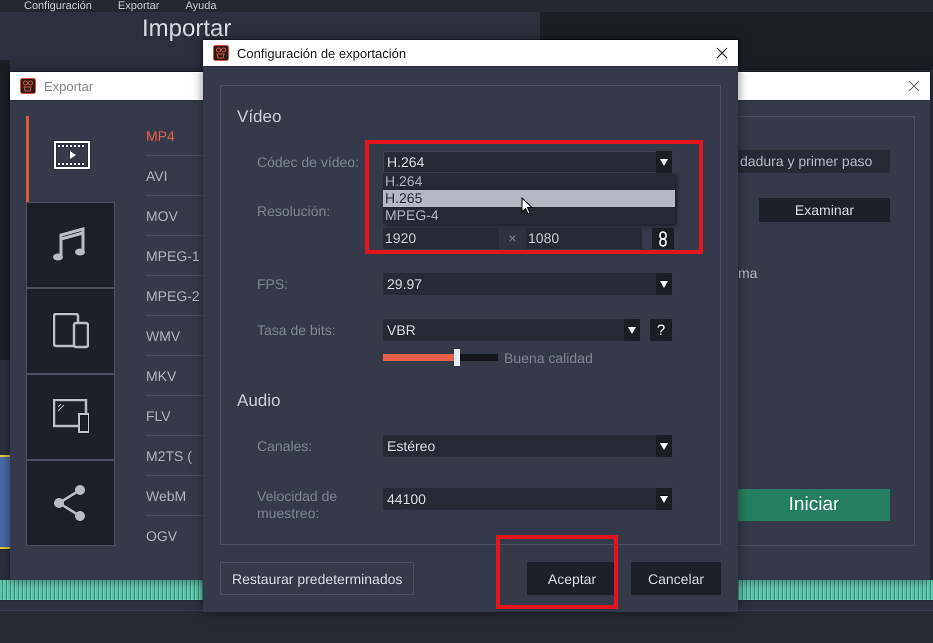 Image resolution: width=933 pixels, height=643 pixels. I want to click on menu-item: Ayuda, so click(200, 6).